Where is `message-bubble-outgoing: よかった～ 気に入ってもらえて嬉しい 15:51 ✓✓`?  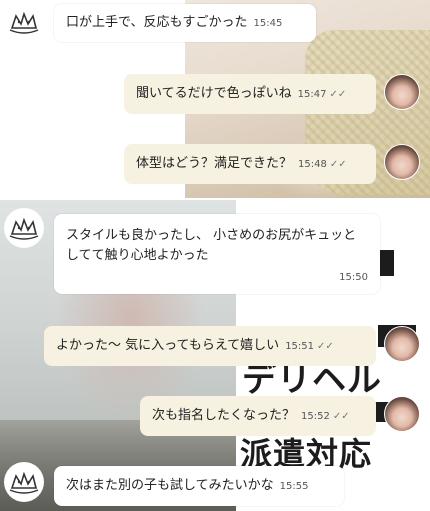 message-bubble-outgoing: よかった～ 気に入ってもらえて嬉しい 15:51 ✓✓ is located at coordinates (210, 346).